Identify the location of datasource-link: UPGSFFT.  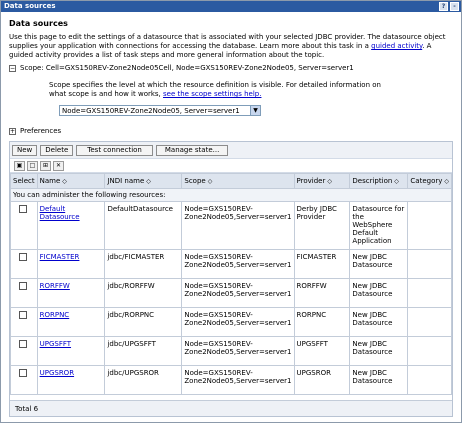
(55, 344).